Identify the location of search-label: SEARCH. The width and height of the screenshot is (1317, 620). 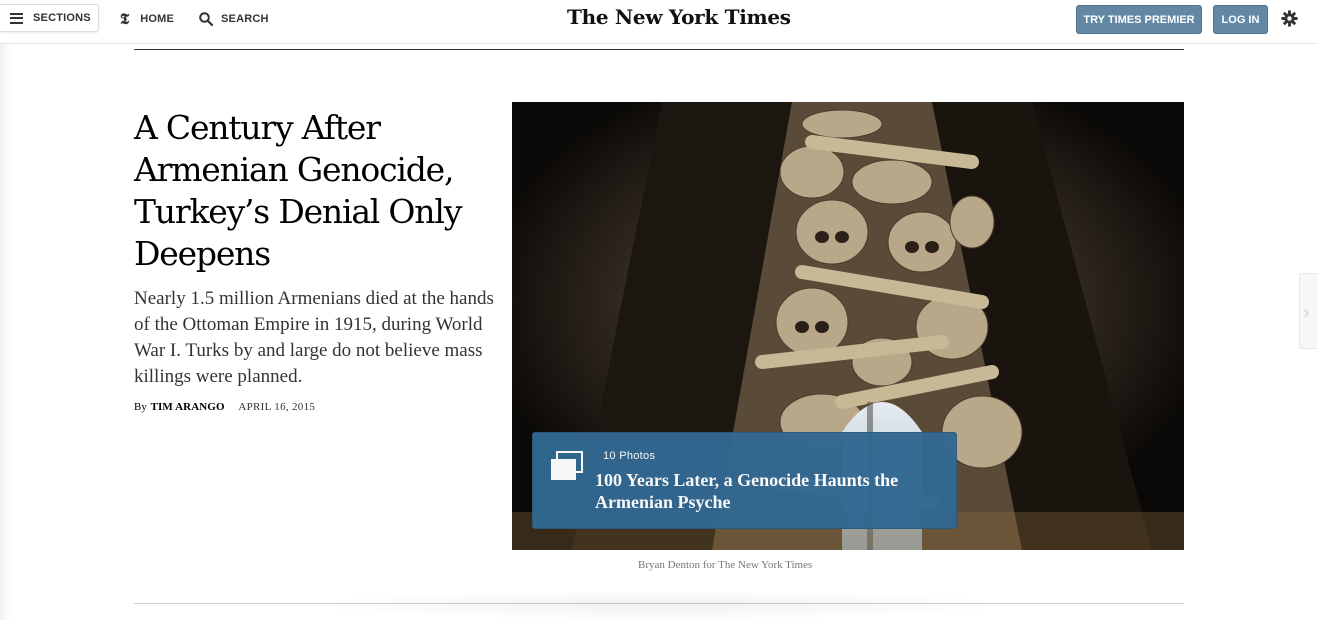
(245, 19).